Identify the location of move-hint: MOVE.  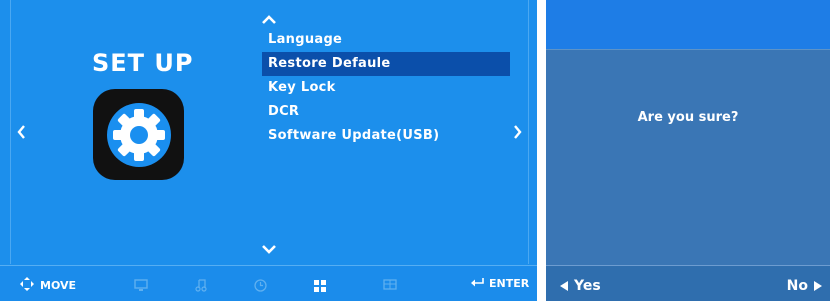
(48, 285).